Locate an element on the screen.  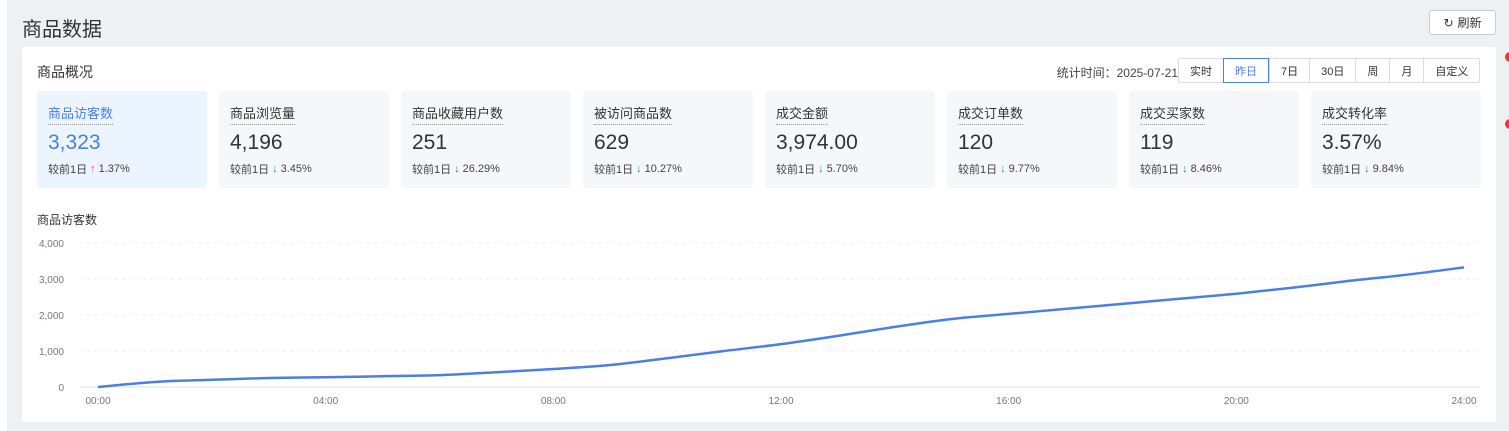
x-tick-label: 20:00 is located at coordinates (1236, 401).